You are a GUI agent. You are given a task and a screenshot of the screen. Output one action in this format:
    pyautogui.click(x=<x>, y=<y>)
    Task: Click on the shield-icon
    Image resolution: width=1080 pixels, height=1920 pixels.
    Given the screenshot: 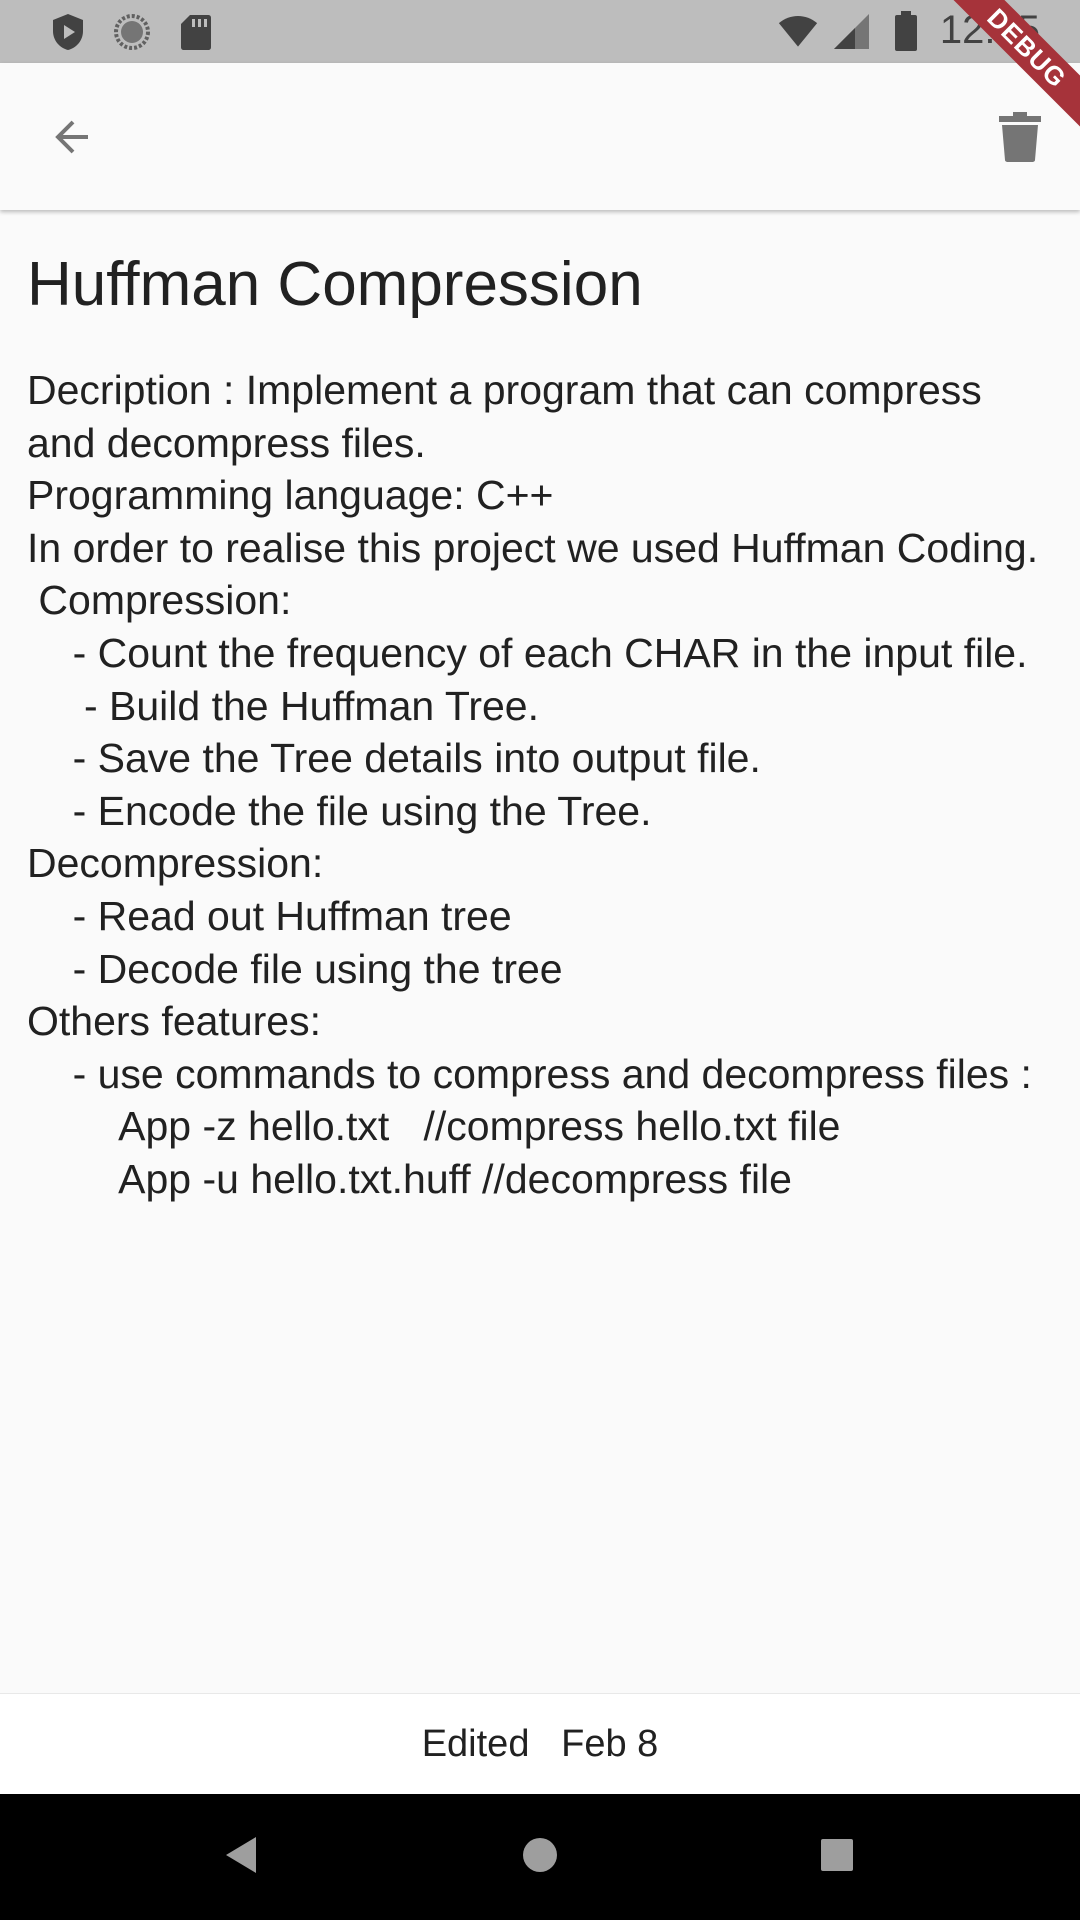 What is the action you would take?
    pyautogui.click(x=68, y=32)
    